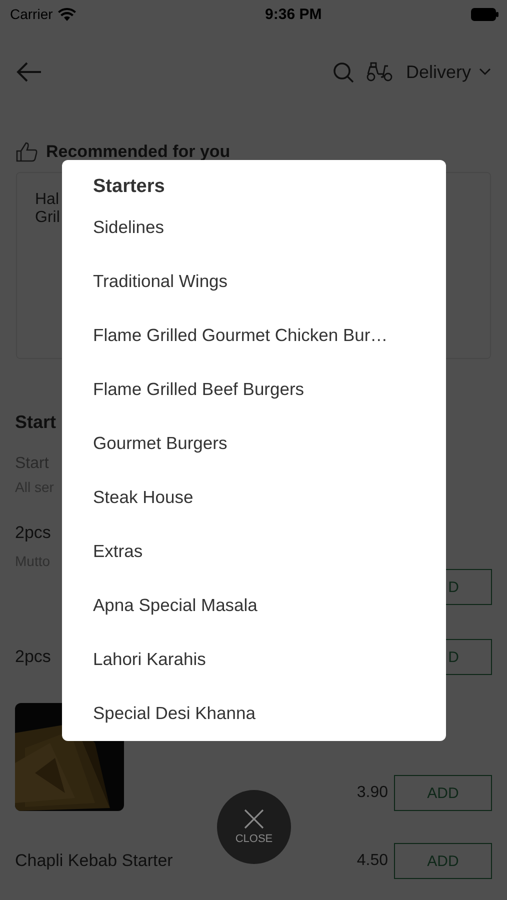  Describe the element at coordinates (343, 72) in the screenshot. I see `search-icon` at that location.